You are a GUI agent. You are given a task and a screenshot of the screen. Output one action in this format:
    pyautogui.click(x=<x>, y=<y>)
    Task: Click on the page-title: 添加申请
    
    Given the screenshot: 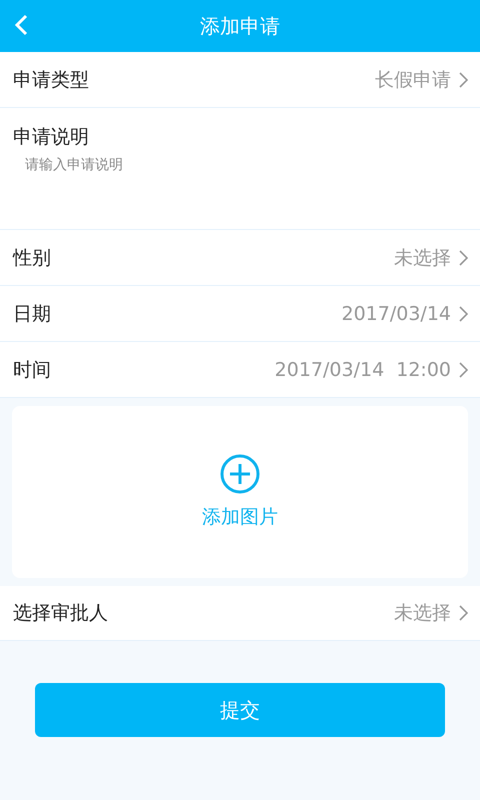 What is the action you would take?
    pyautogui.click(x=240, y=26)
    